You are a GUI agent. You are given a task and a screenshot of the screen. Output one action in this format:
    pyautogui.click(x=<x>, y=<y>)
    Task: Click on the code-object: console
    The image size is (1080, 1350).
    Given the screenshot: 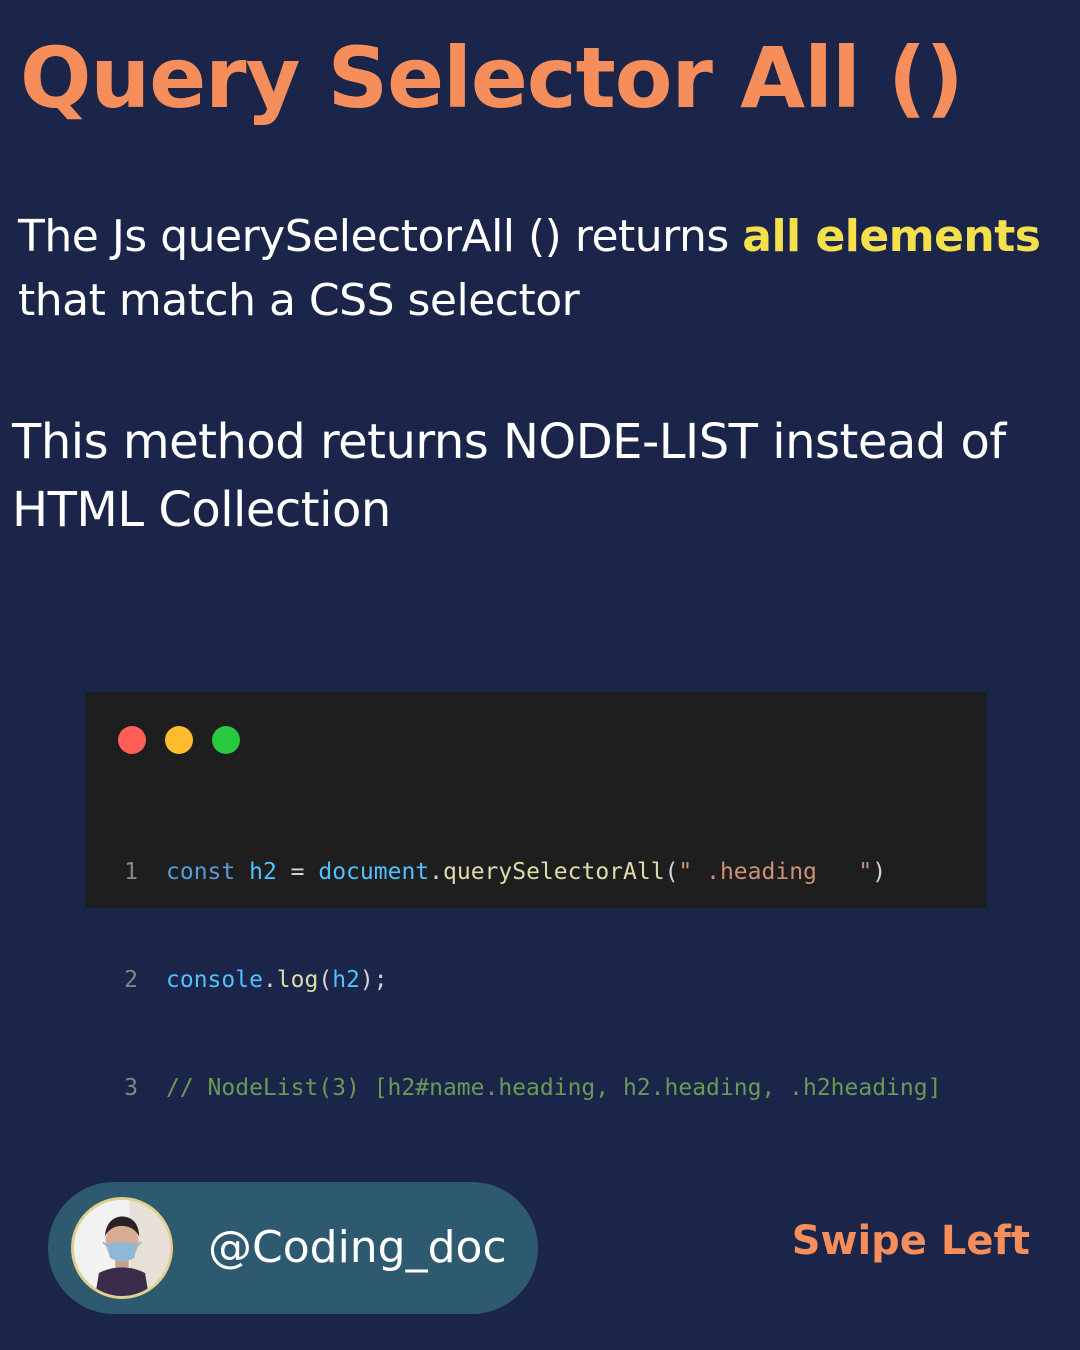 What is the action you would take?
    pyautogui.click(x=214, y=980)
    